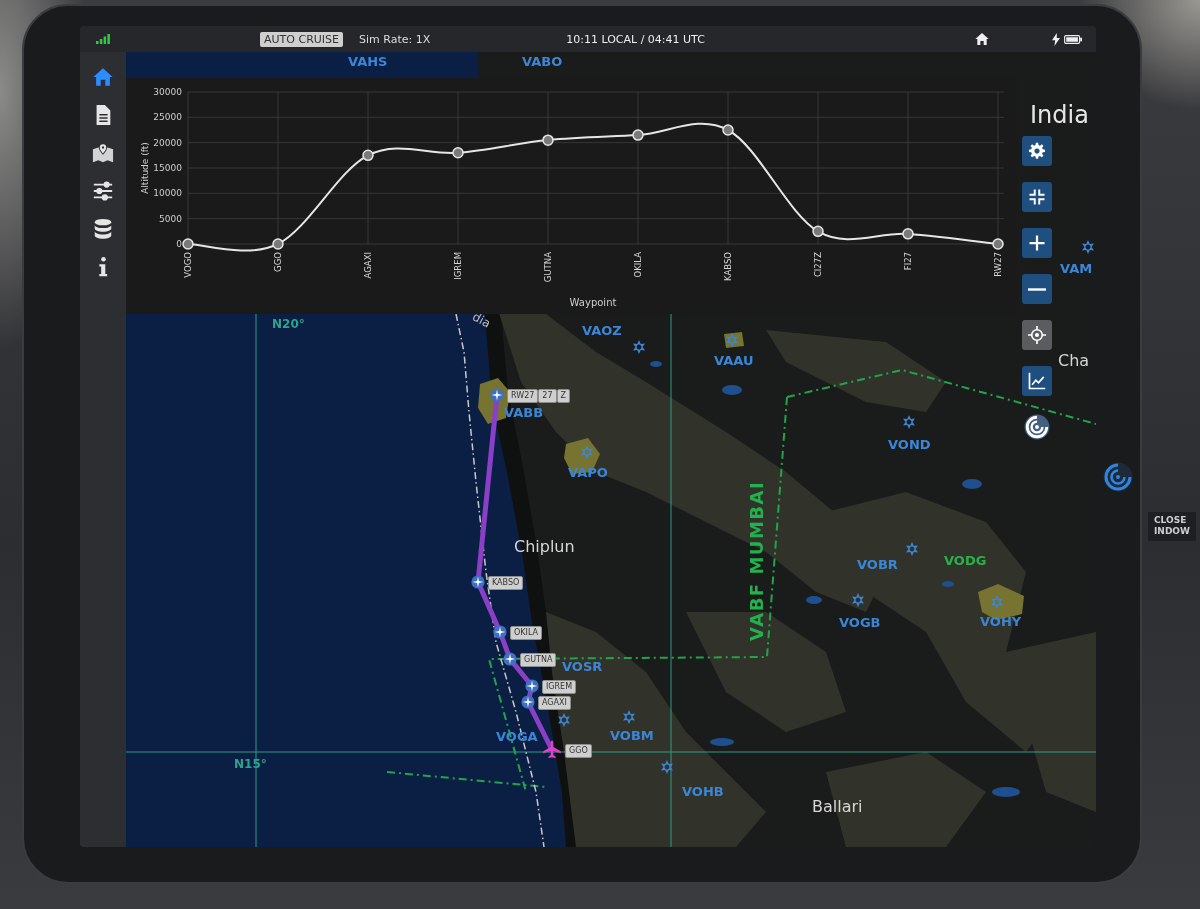 This screenshot has height=909, width=1200. I want to click on swirl-button, so click(1037, 427).